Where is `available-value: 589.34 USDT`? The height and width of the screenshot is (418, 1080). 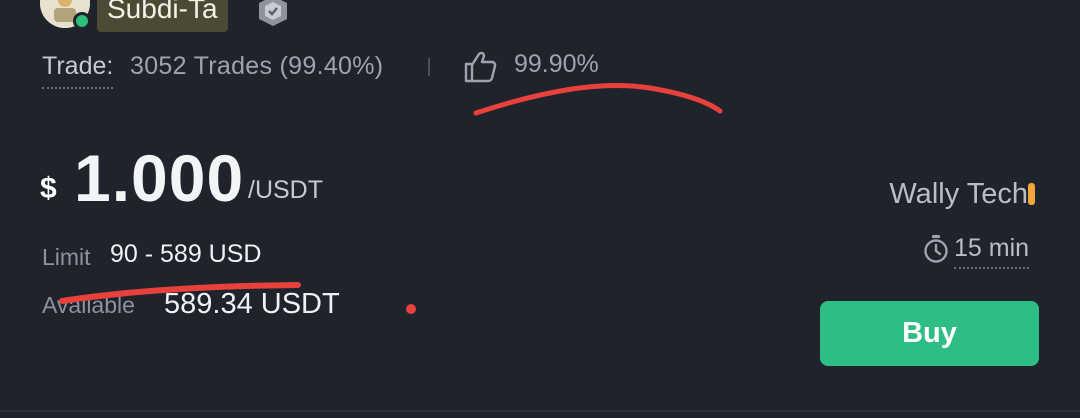 available-value: 589.34 USDT is located at coordinates (252, 304).